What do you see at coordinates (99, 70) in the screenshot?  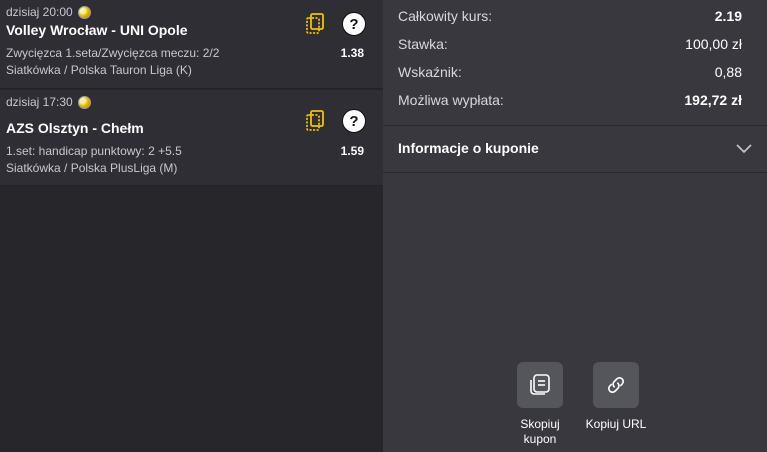 I see `bet-league: Siatkówka / Polska Tauron Liga (K)` at bounding box center [99, 70].